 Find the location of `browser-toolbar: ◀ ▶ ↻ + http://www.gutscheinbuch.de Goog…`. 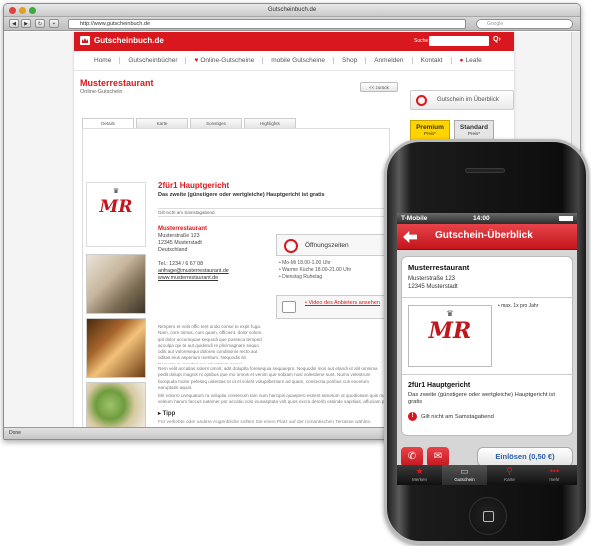

browser-toolbar: ◀ ▶ ↻ + http://www.gutscheinbuch.de Goog… is located at coordinates (292, 24).